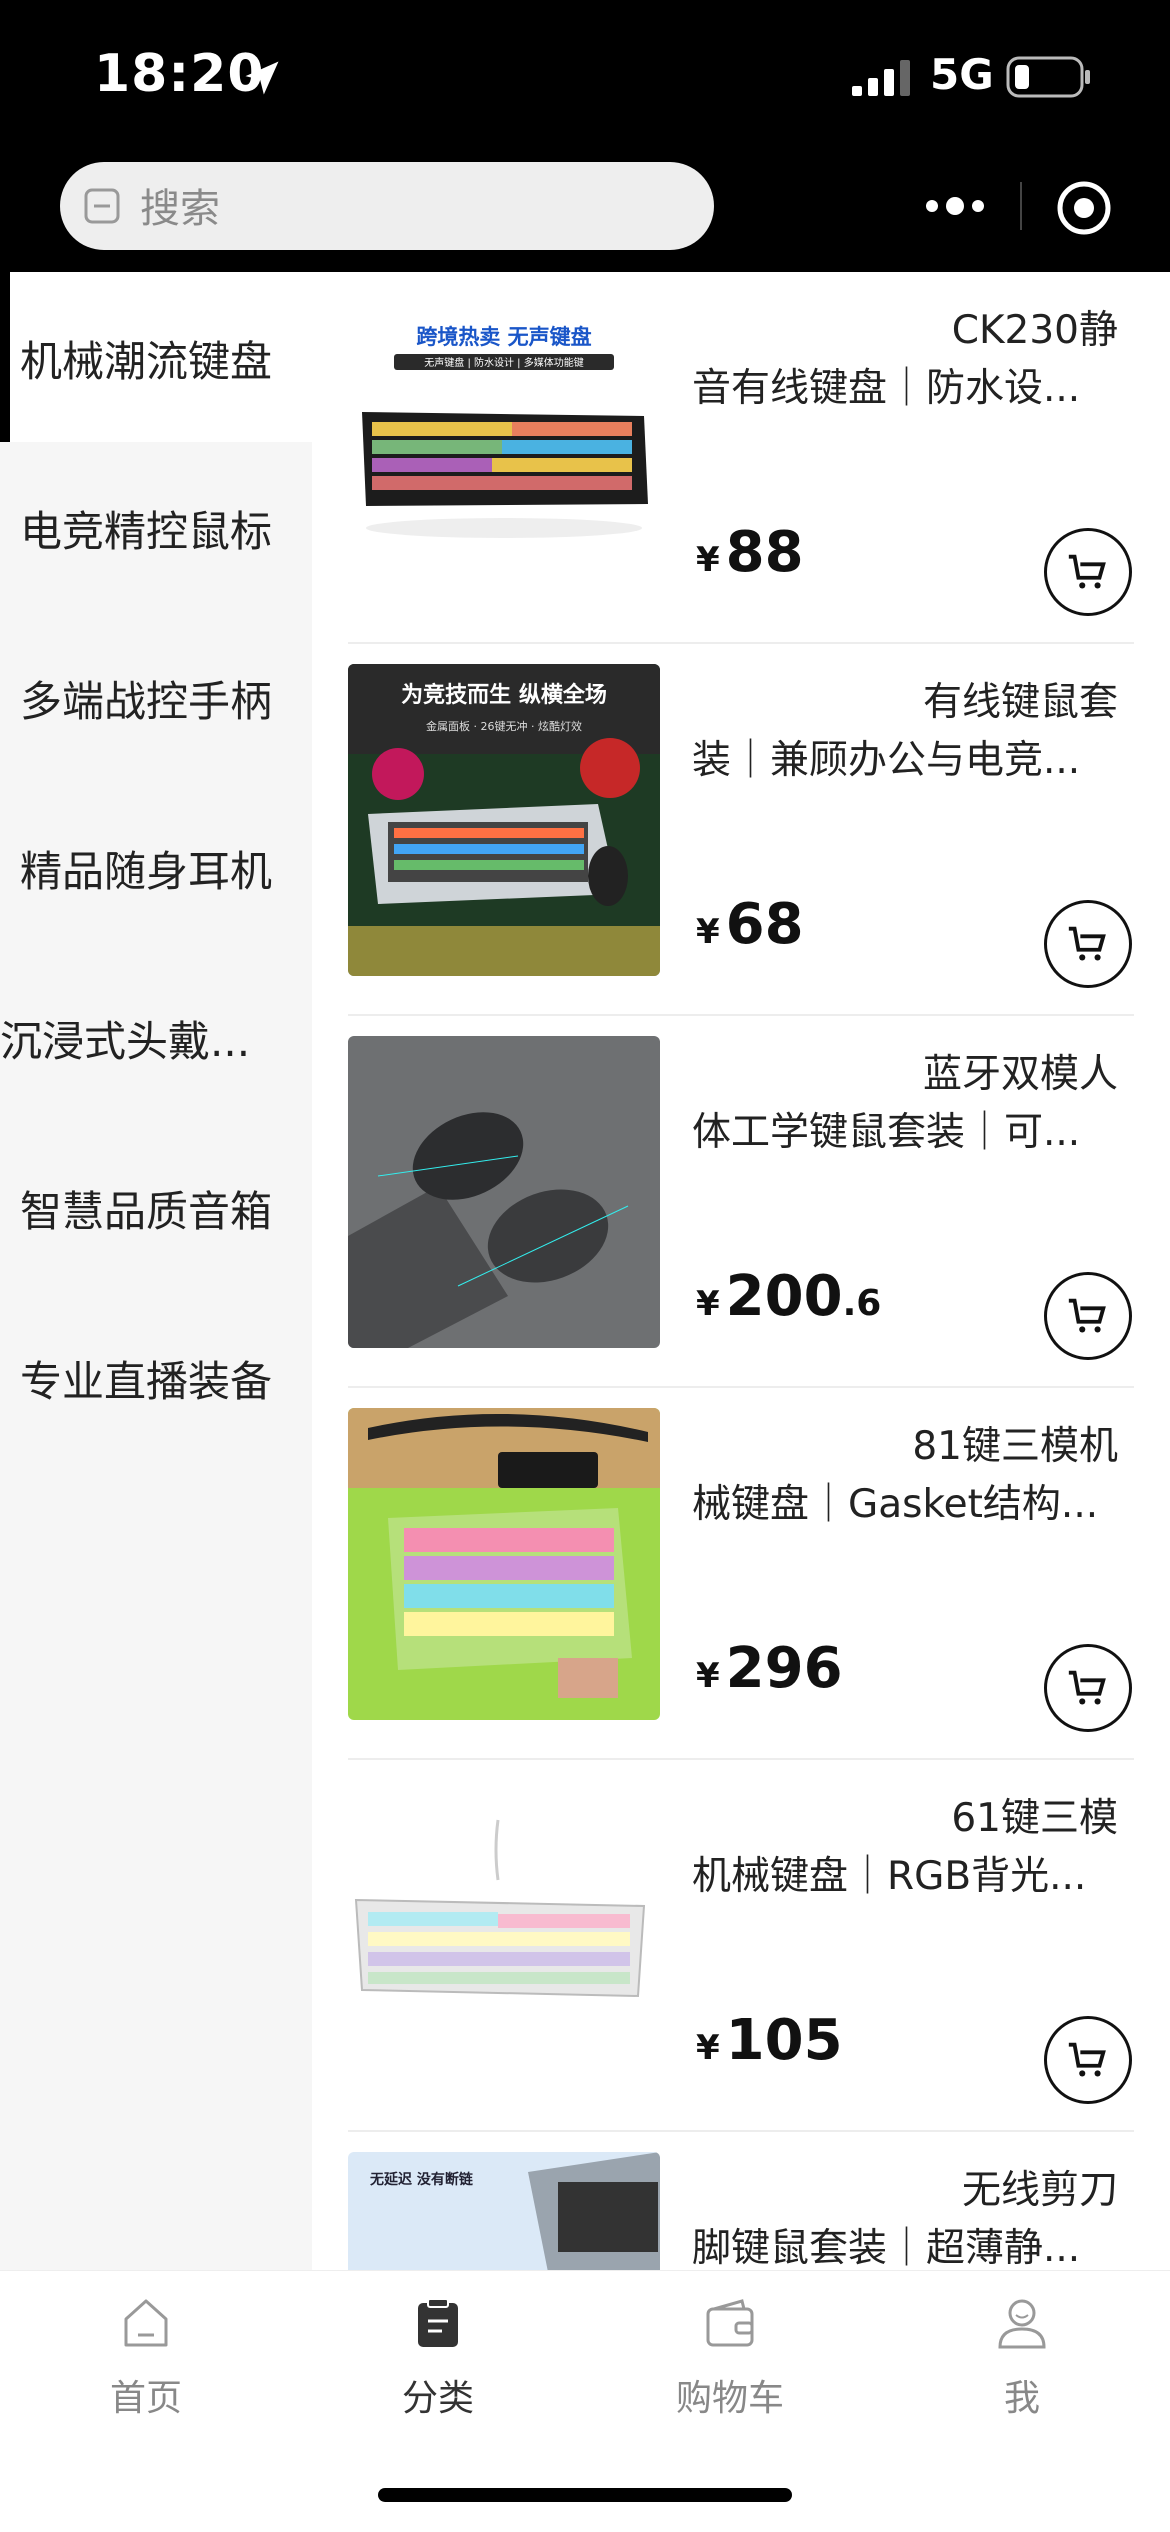  Describe the element at coordinates (741, 1202) in the screenshot. I see `product-card: 蓝牙双模人 体工学键鼠套装｜可... ¥200.6` at that location.